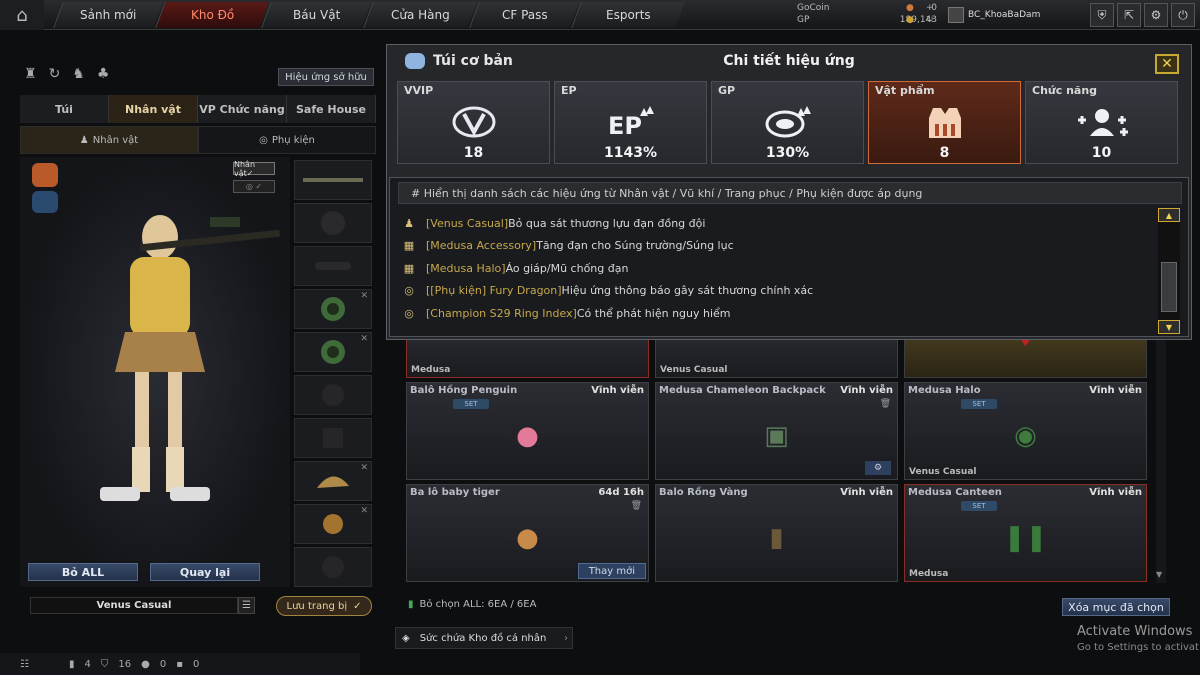 The height and width of the screenshot is (675, 1200). I want to click on reset-all-button: Bỏ ALL, so click(83, 572).